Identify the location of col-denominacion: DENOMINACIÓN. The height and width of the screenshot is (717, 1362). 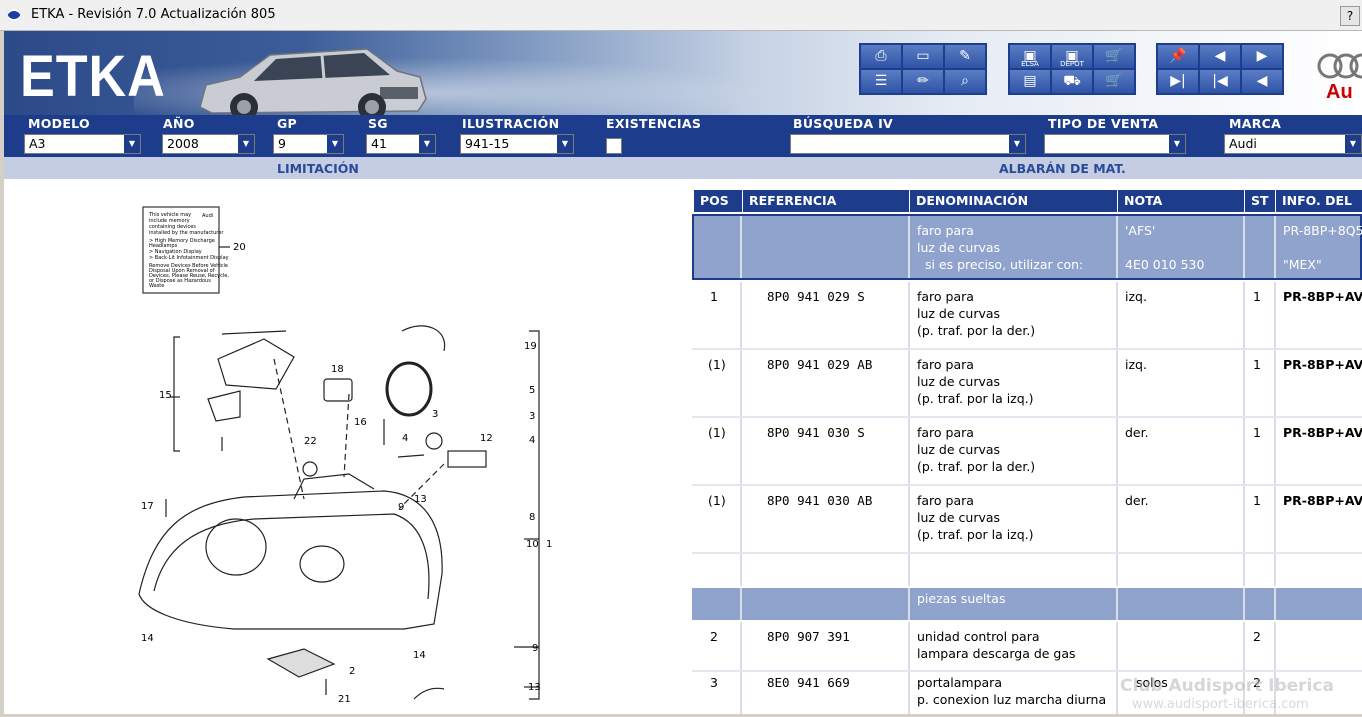
(1013, 201).